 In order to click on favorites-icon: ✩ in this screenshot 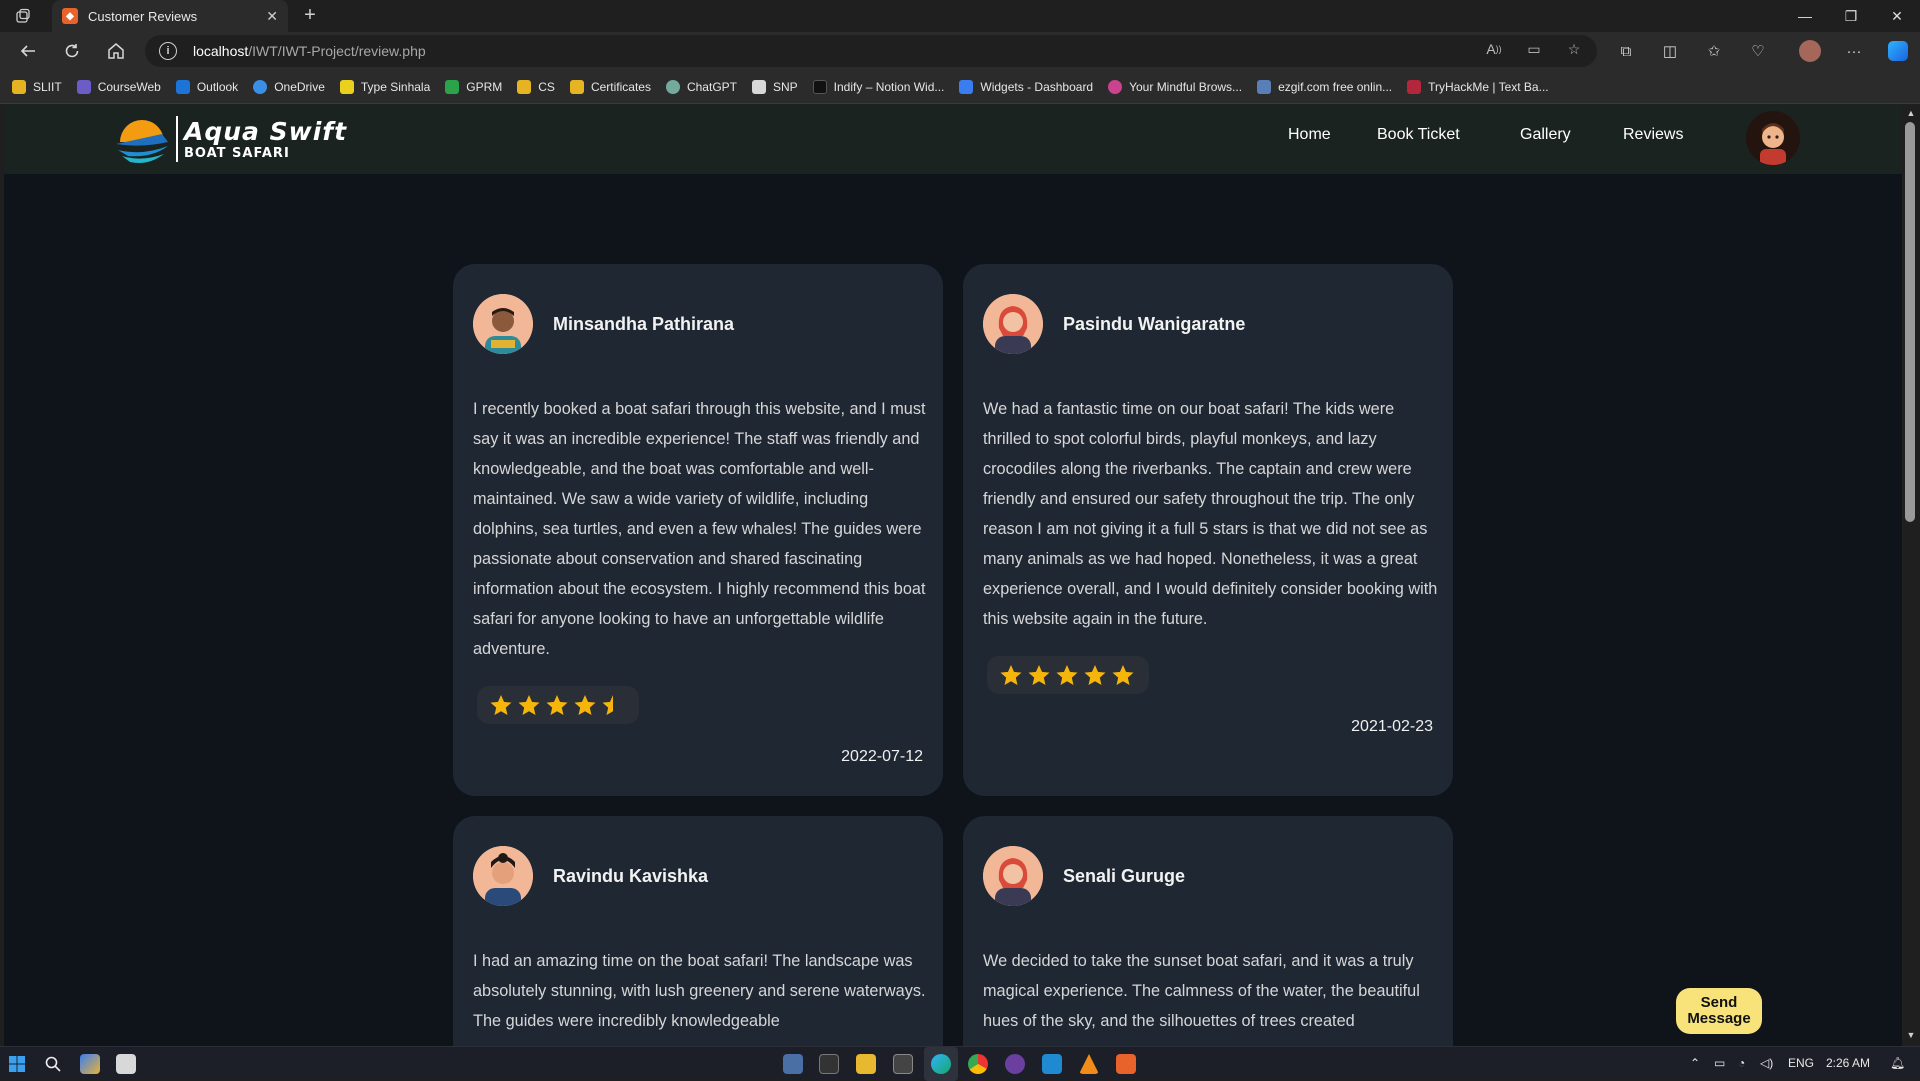, I will do `click(1714, 51)`.